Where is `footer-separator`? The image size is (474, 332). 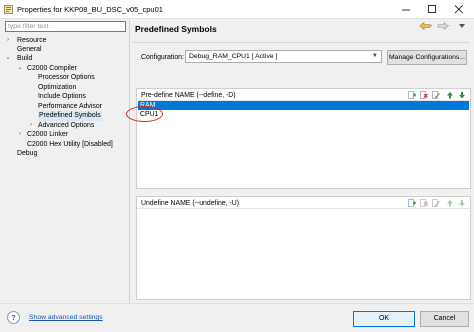
footer-separator is located at coordinates (237, 303).